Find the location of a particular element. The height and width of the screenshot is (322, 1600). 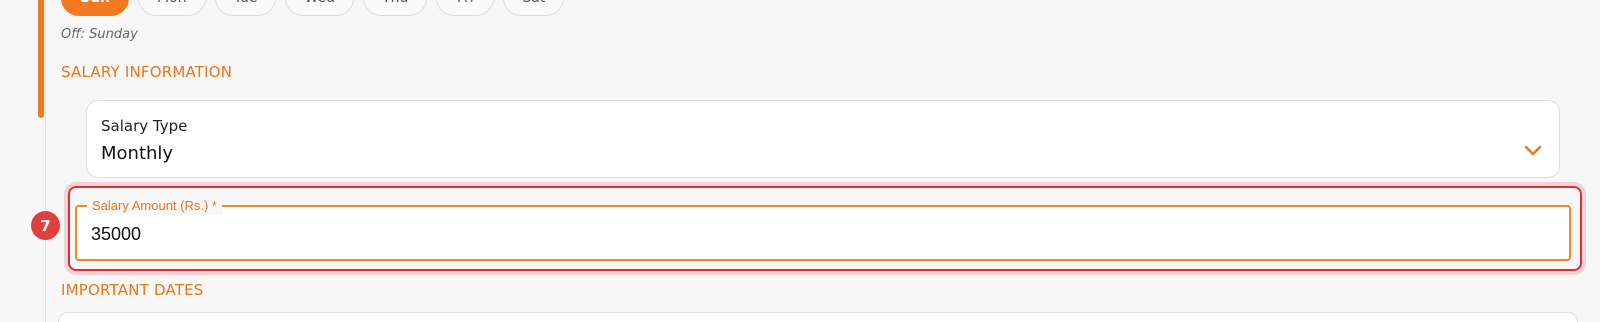

salary-amount-input is located at coordinates (821, 234).